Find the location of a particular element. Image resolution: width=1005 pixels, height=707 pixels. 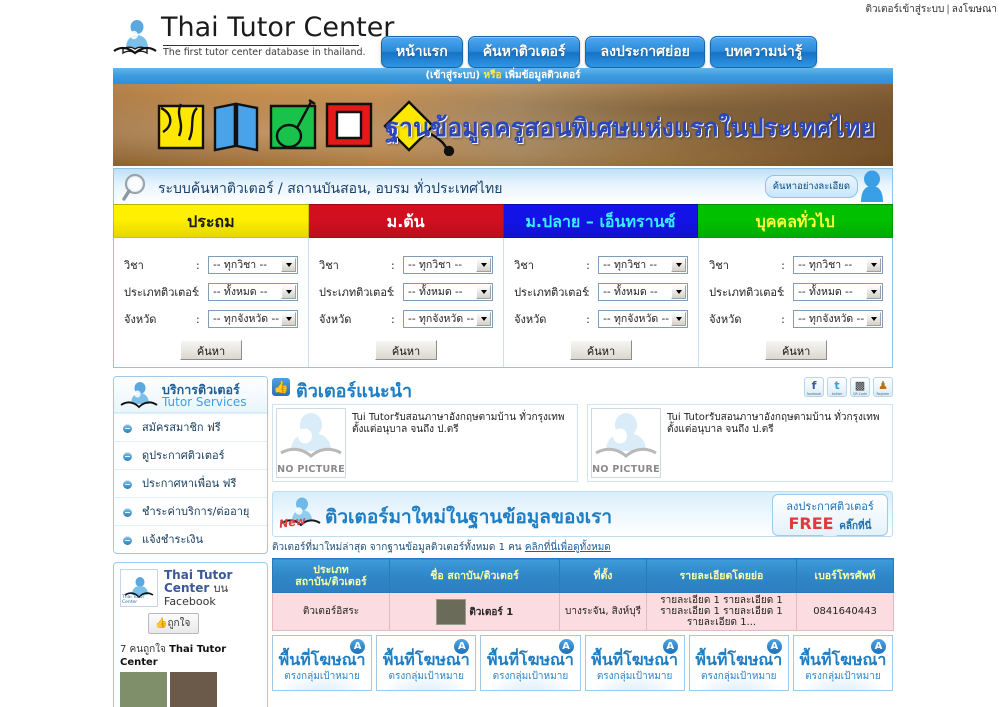

tab-general-public: บุคคลทั่วไป is located at coordinates (795, 221).